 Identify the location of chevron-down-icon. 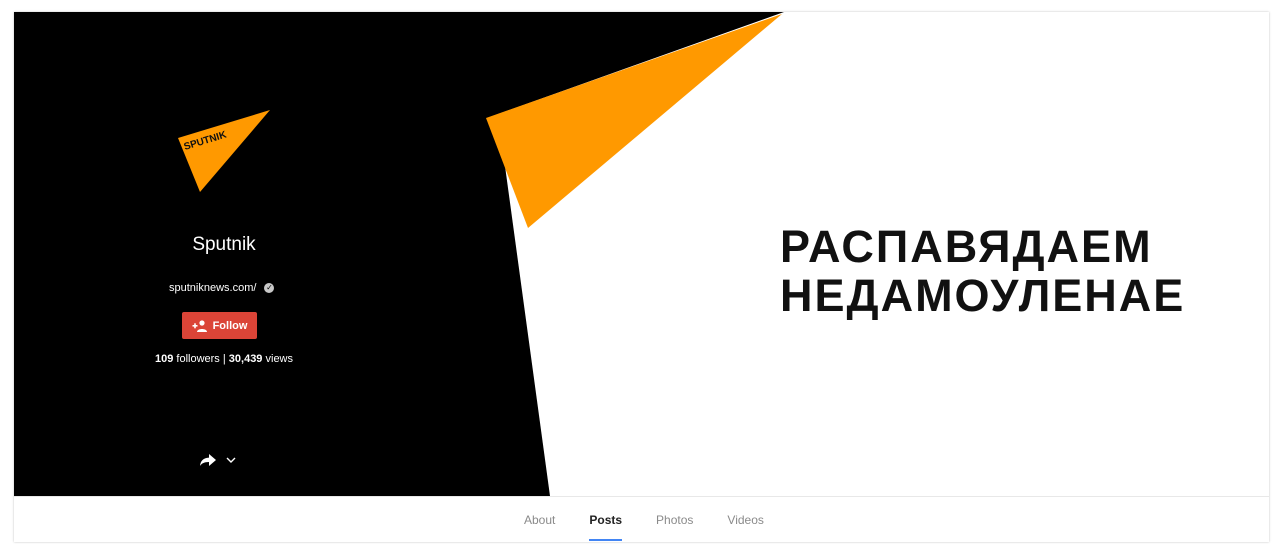
(231, 460).